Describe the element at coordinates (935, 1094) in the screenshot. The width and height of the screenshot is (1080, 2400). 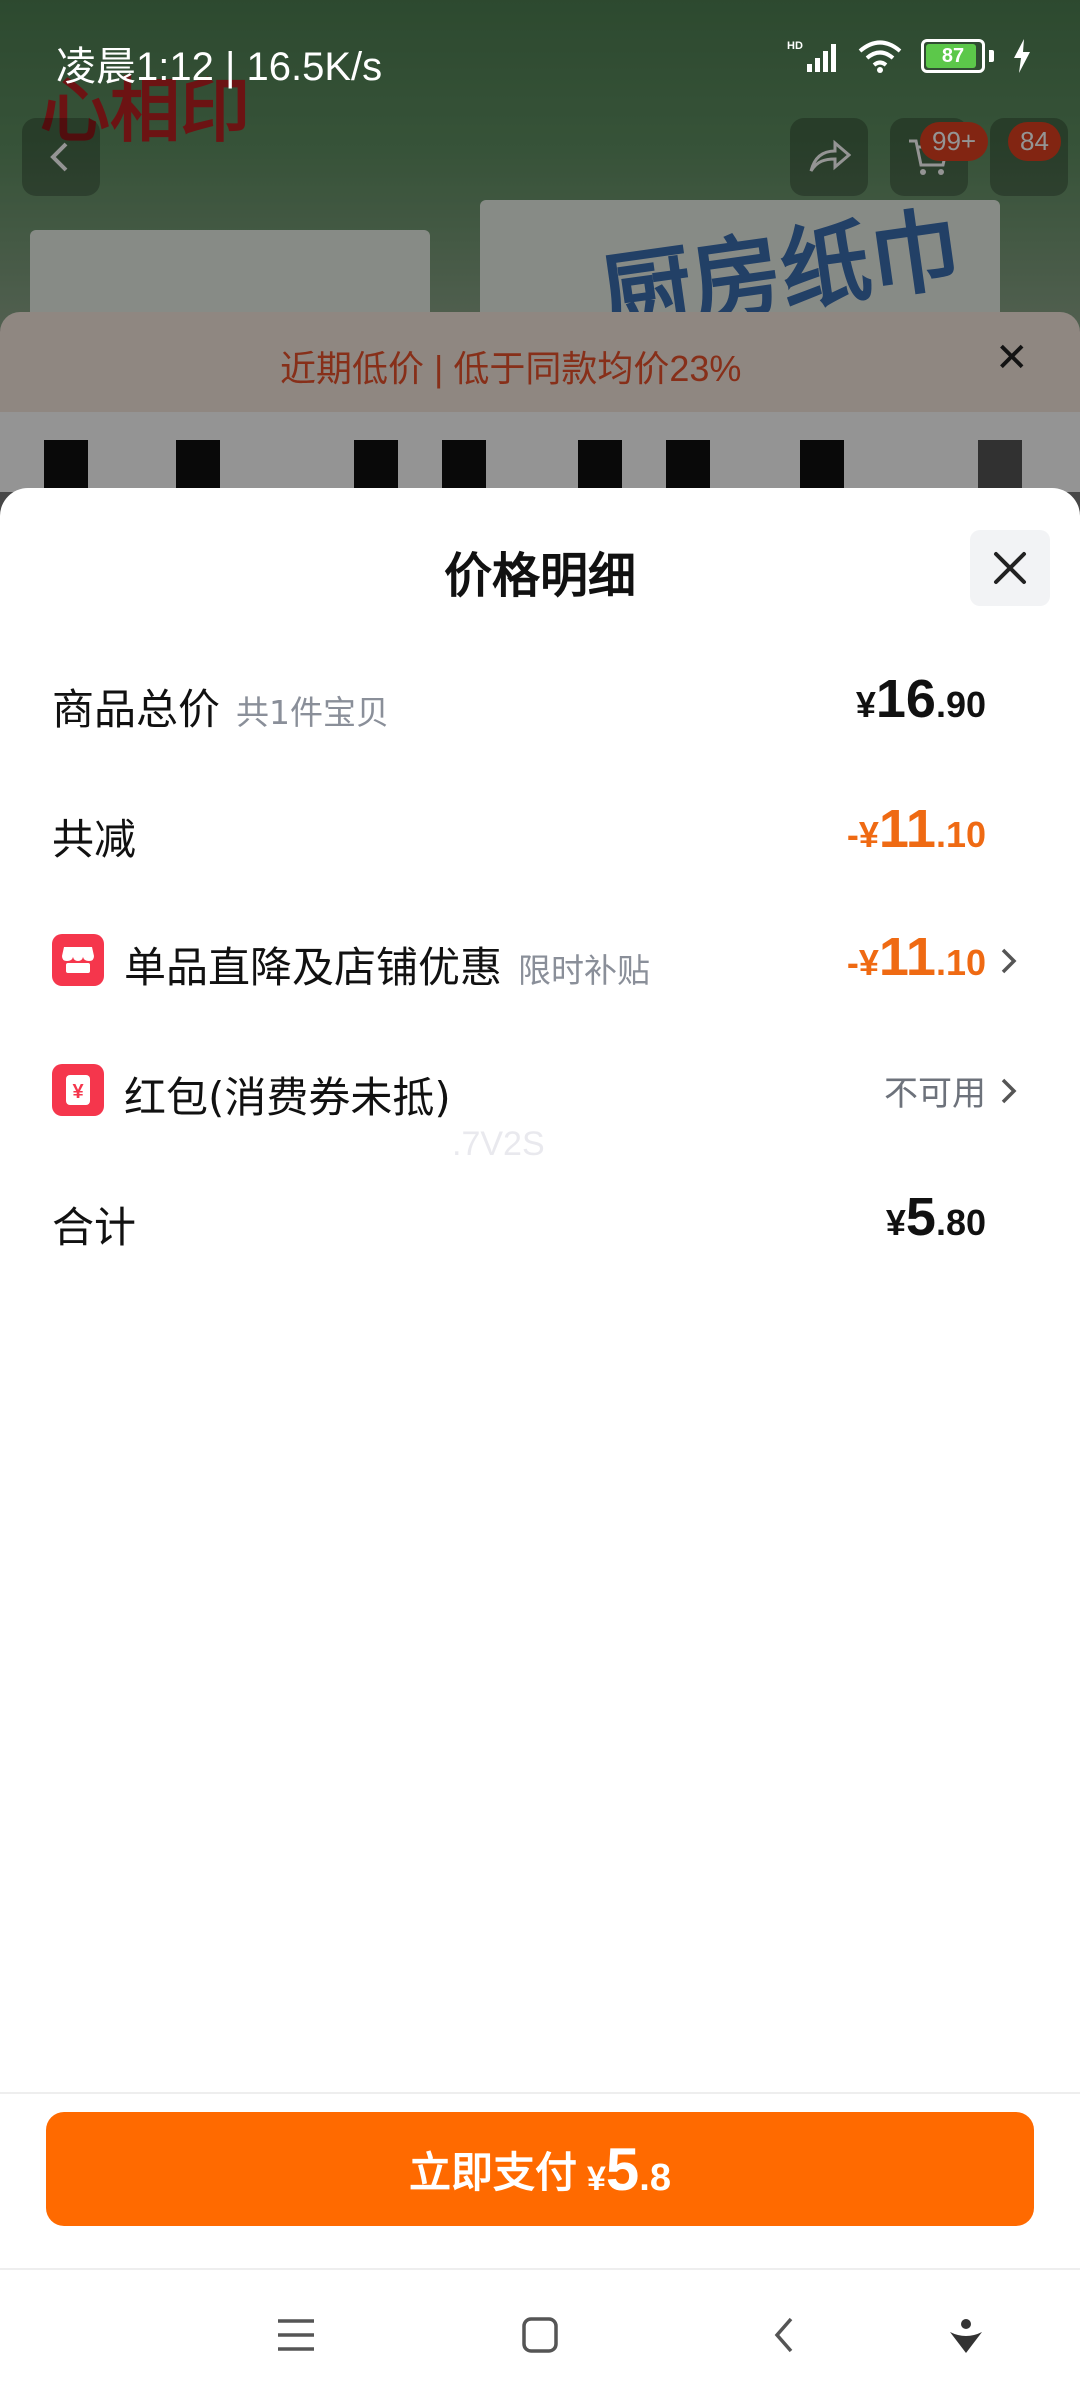
I see `red-packet-status: 不可用` at that location.